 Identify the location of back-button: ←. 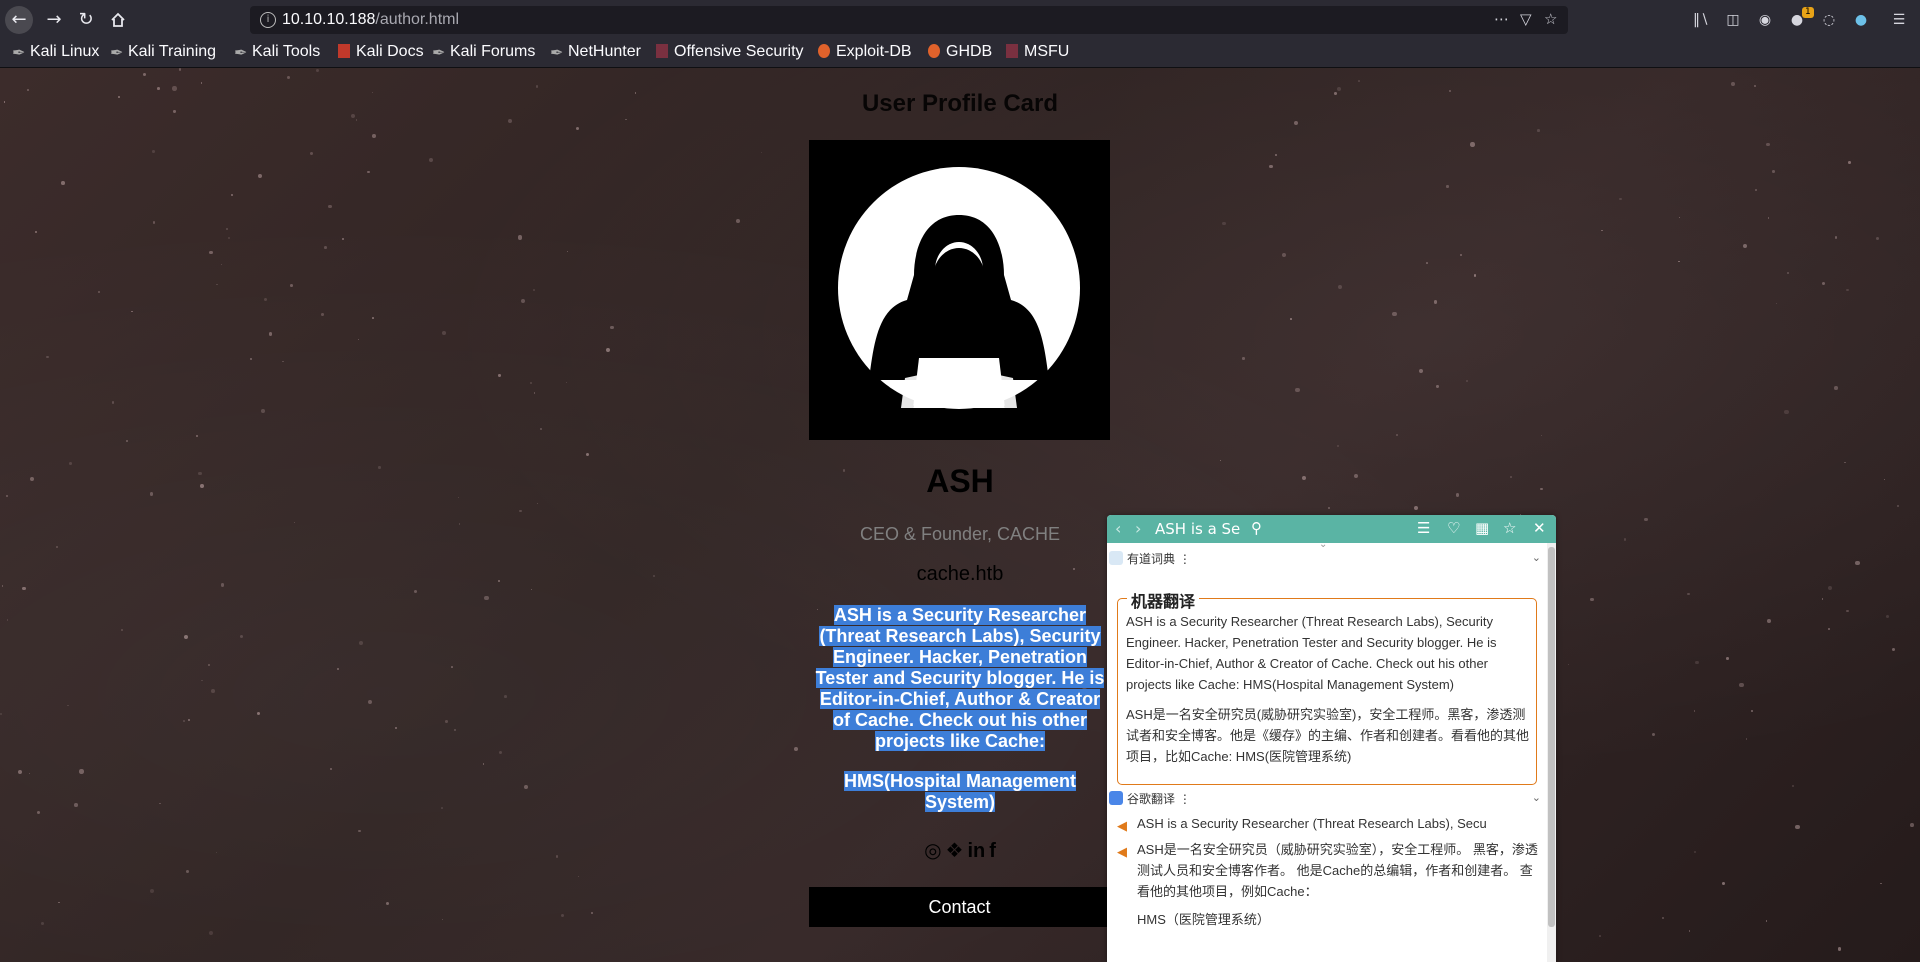
(19, 20).